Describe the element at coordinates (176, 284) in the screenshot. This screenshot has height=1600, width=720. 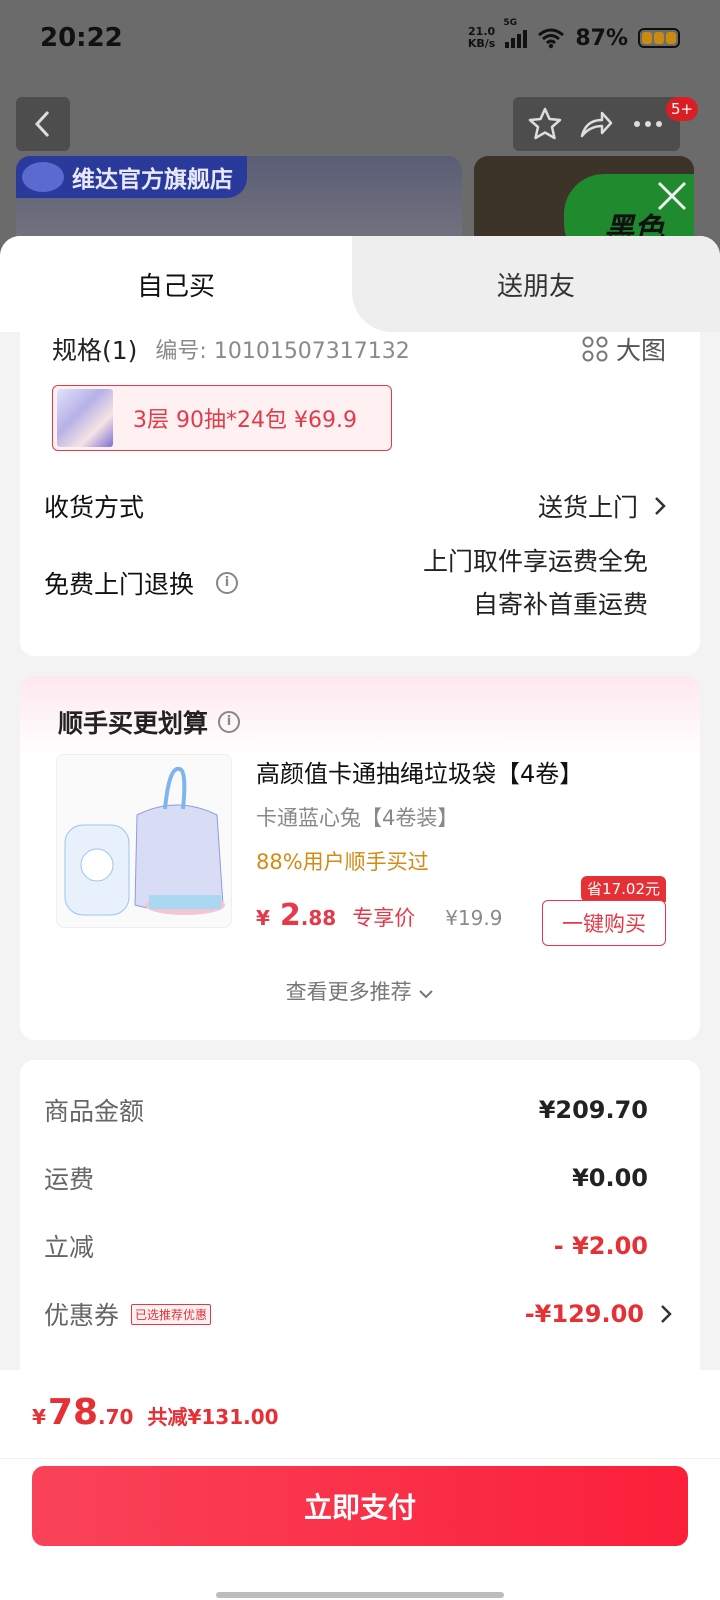
I see `tab-buy-for-self: 自己买` at that location.